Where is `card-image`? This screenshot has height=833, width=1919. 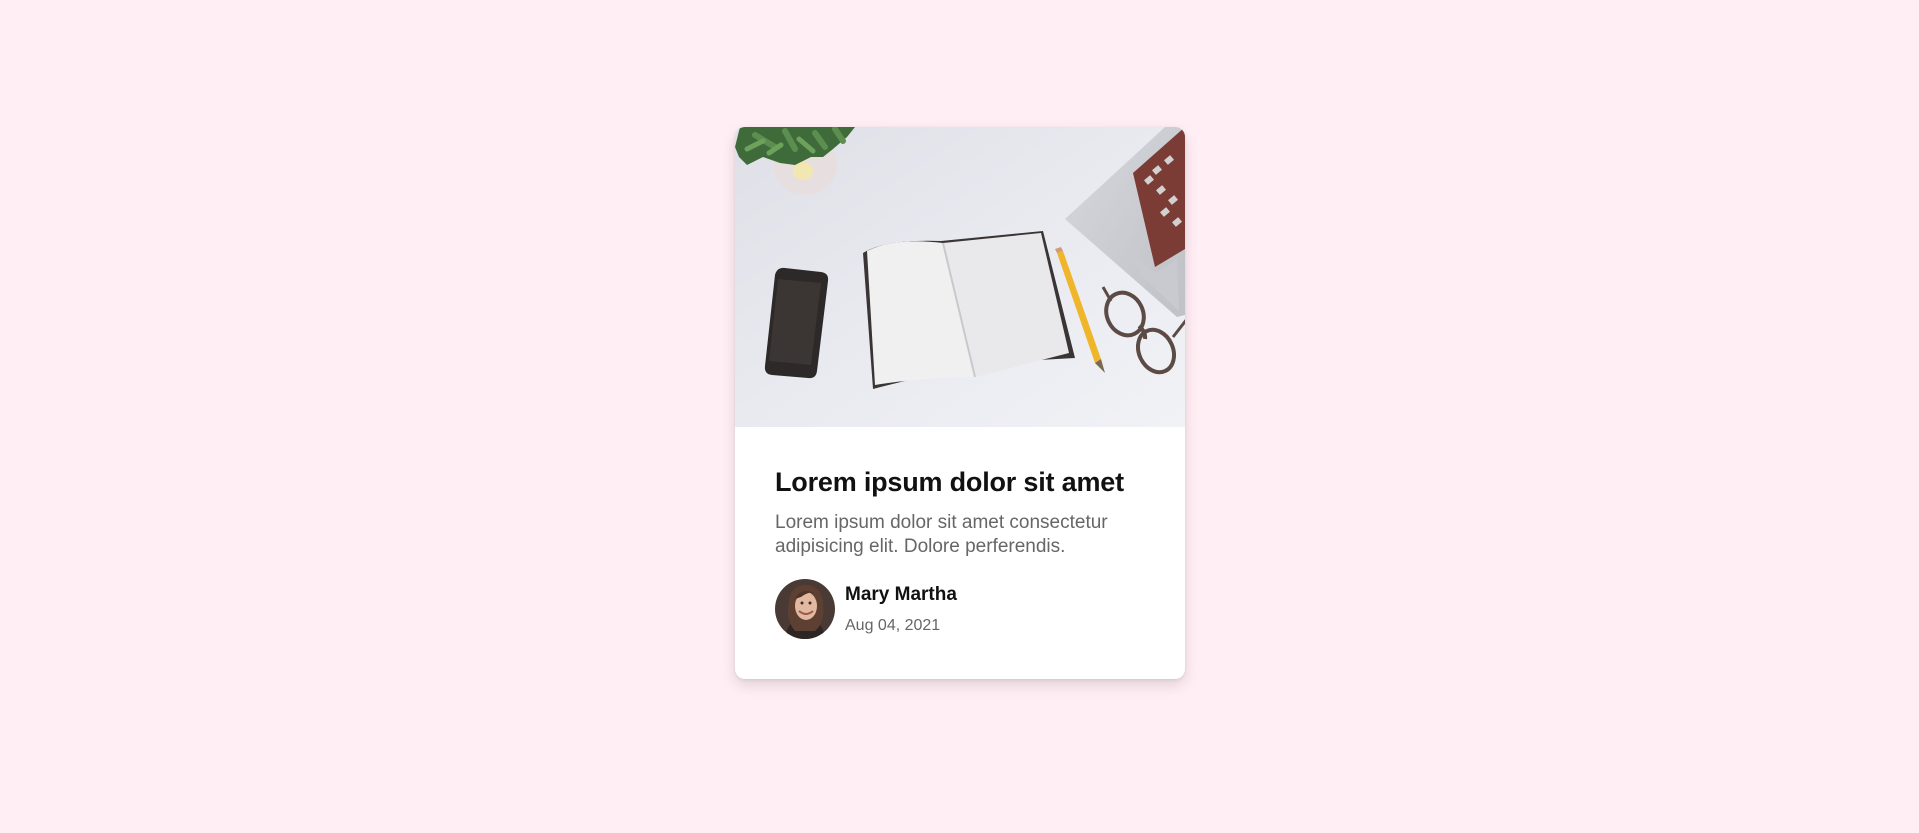
card-image is located at coordinates (960, 277).